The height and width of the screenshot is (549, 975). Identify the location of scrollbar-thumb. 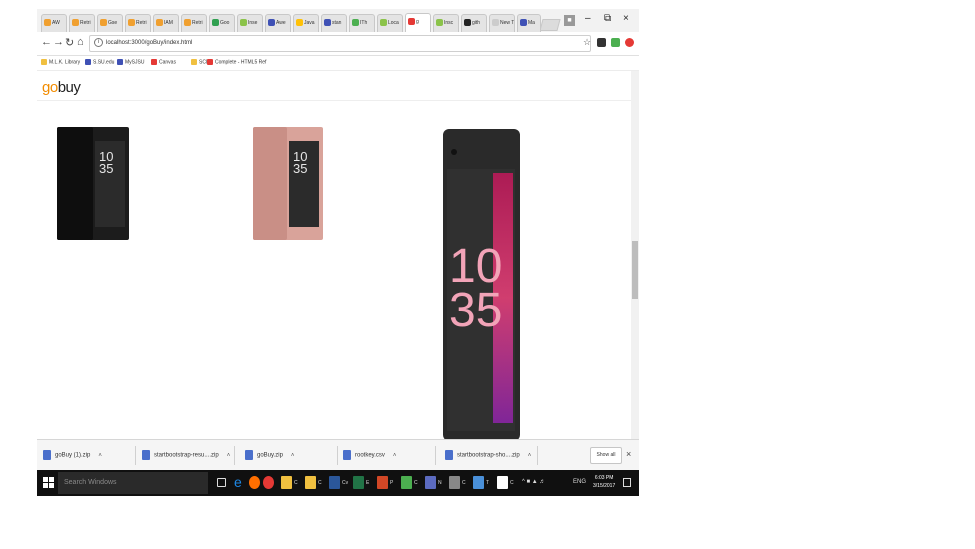
(635, 270).